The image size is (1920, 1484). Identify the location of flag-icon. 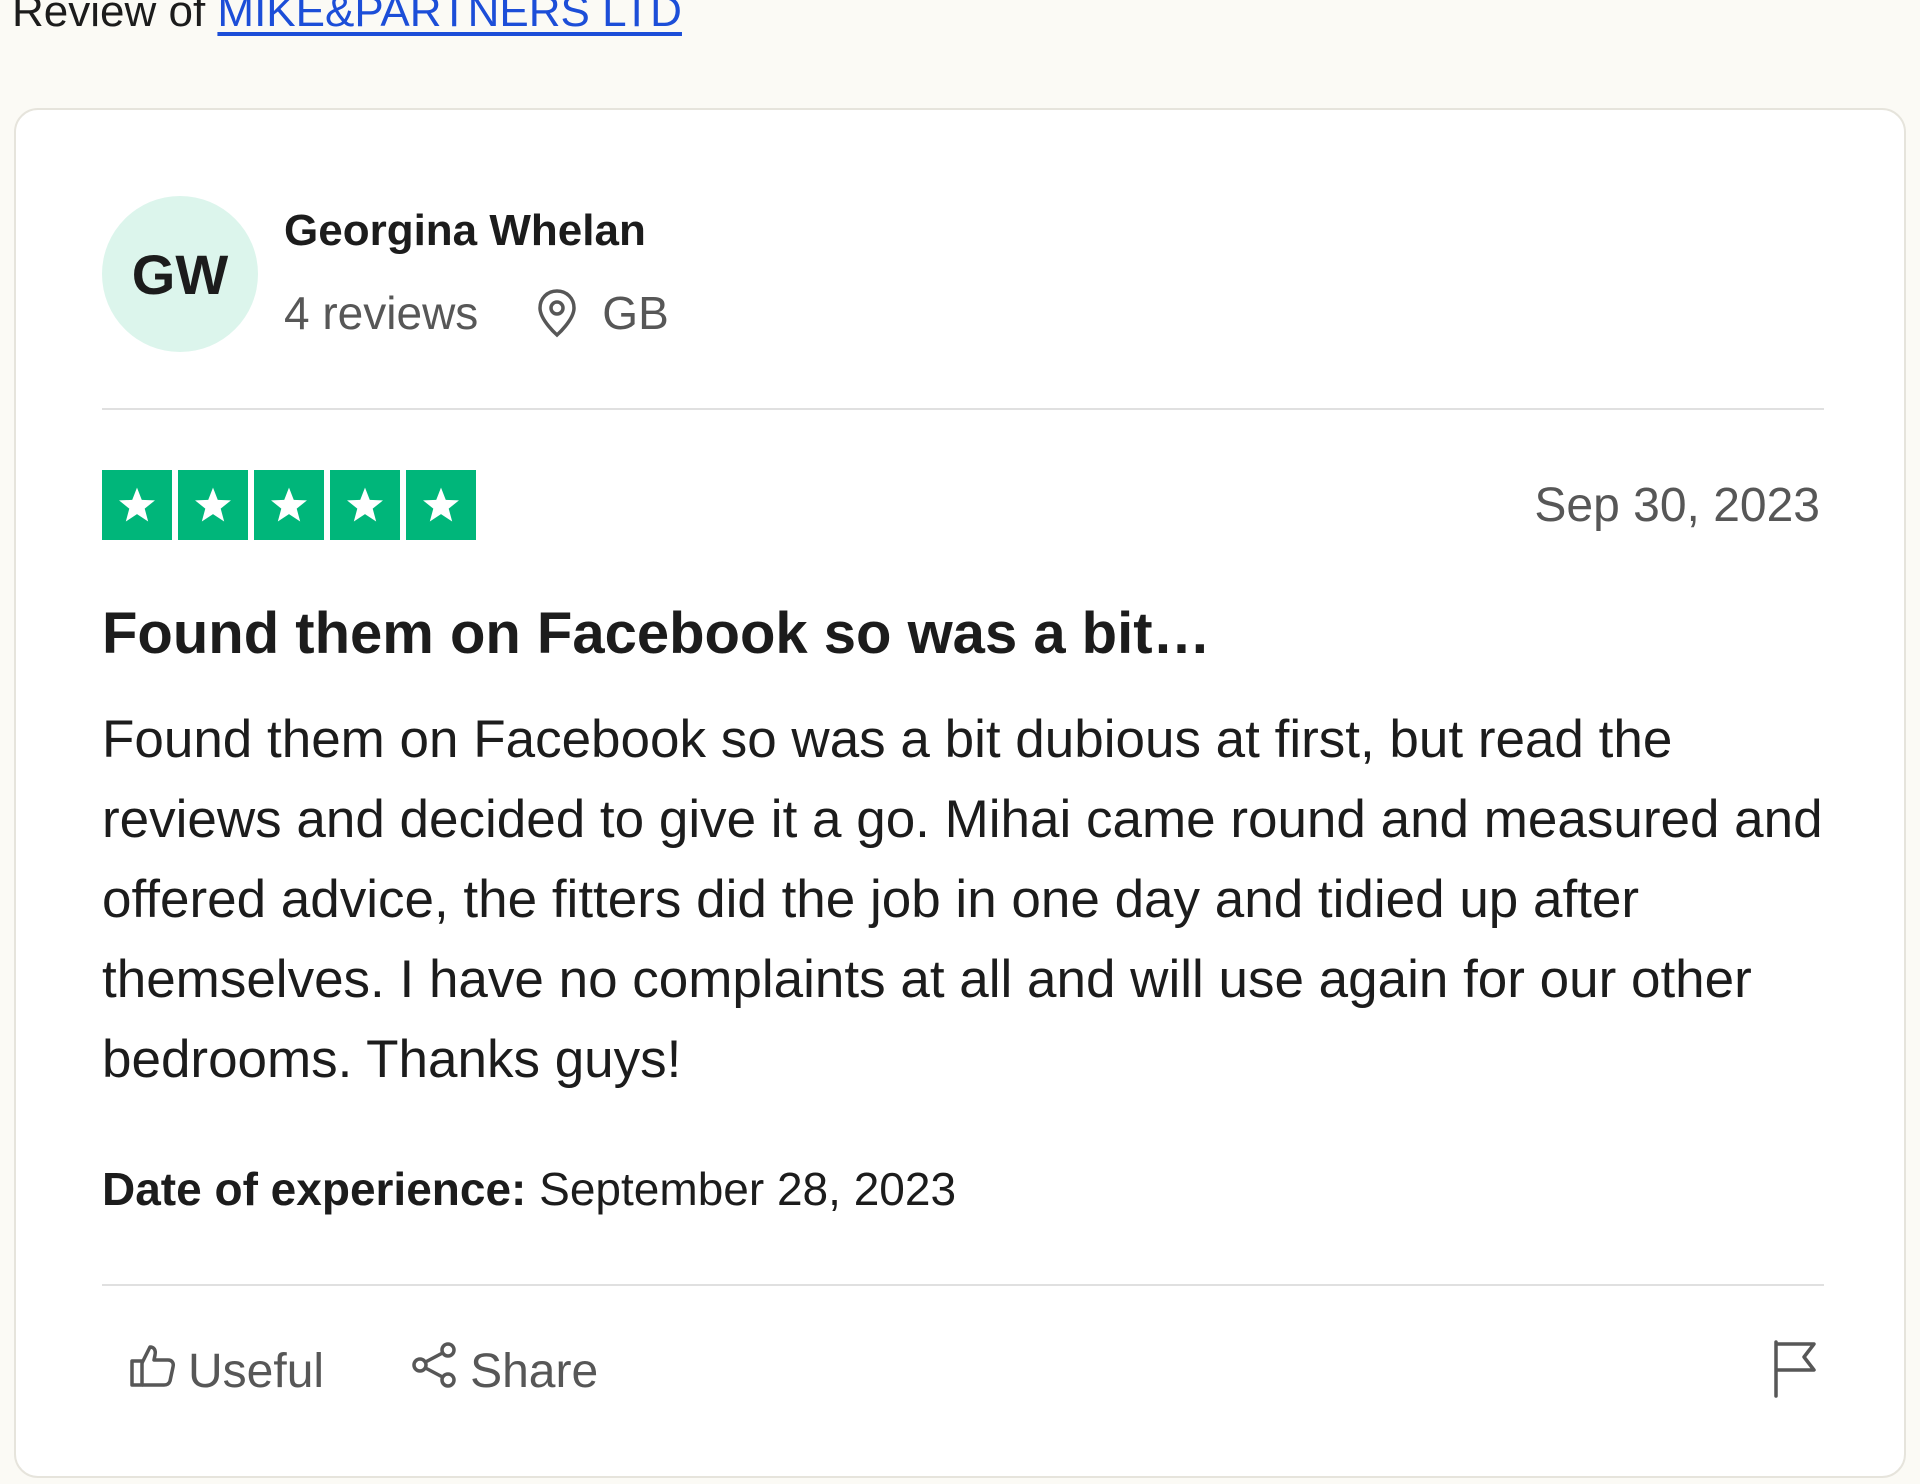
(1795, 1371).